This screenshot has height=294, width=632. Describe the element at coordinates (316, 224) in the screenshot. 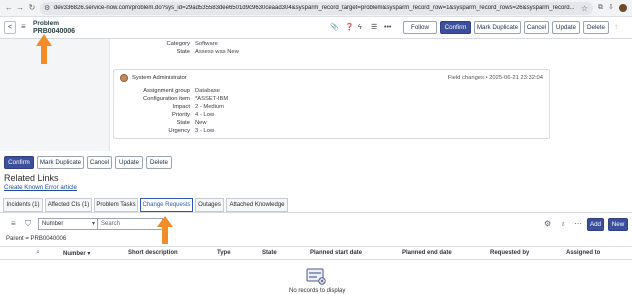

I see `list-toolbar: ≡ ⛉ Number ▾ Search ⚙ ♁ ⋯ Add New` at that location.